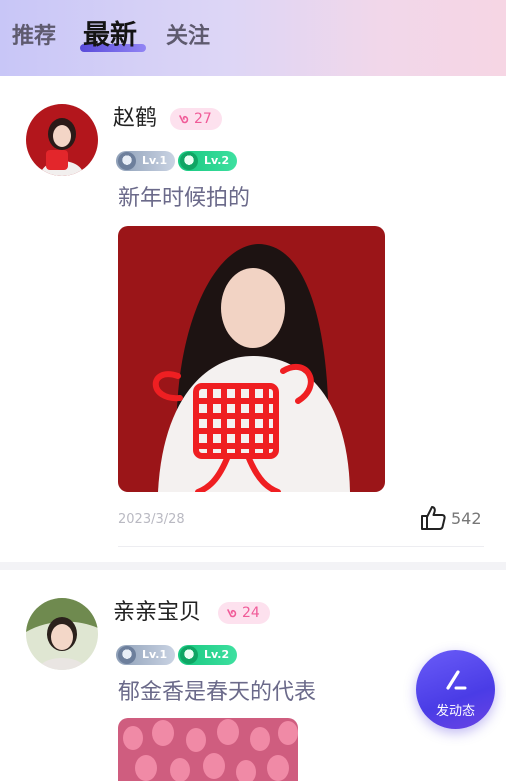  I want to click on tab-following: 关注, so click(188, 37).